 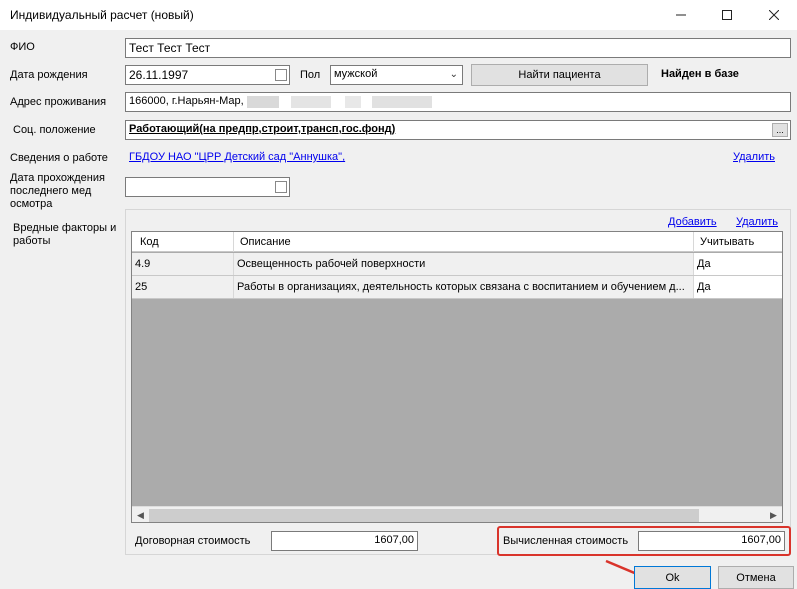 What do you see at coordinates (458, 48) in the screenshot?
I see `fio-field: Тест Тест Тест` at bounding box center [458, 48].